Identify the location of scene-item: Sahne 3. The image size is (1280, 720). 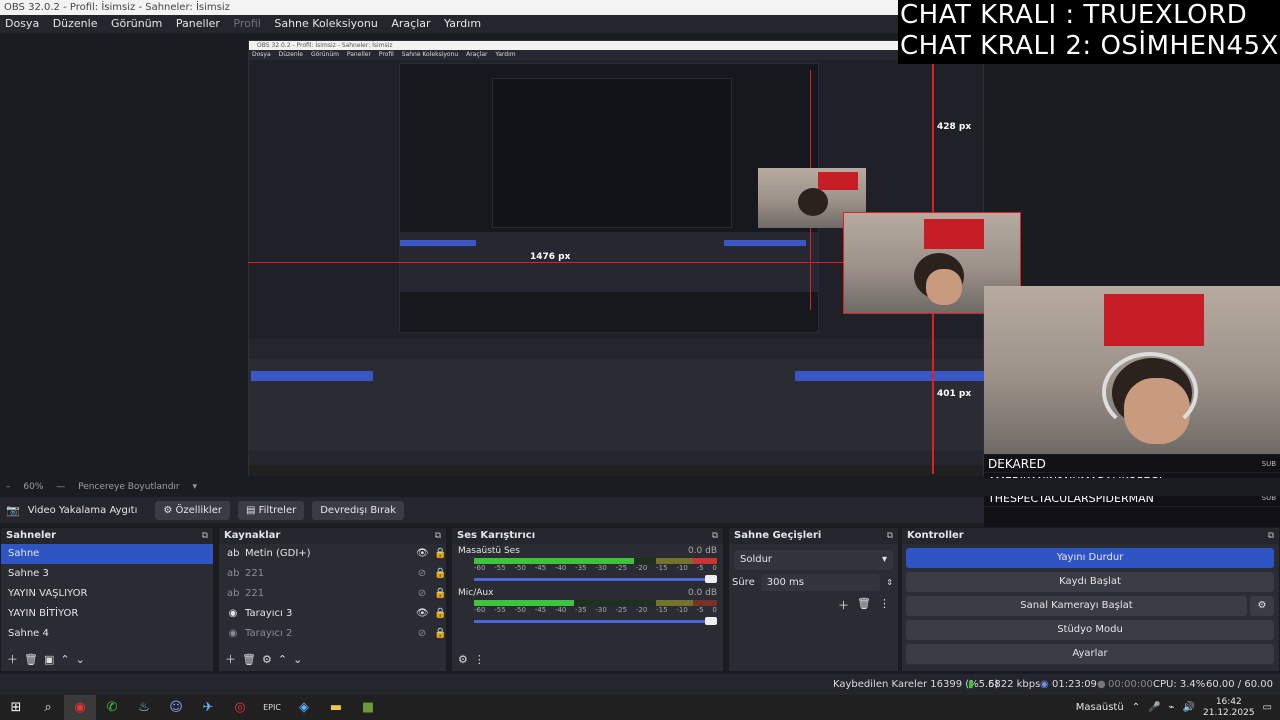
(107, 574).